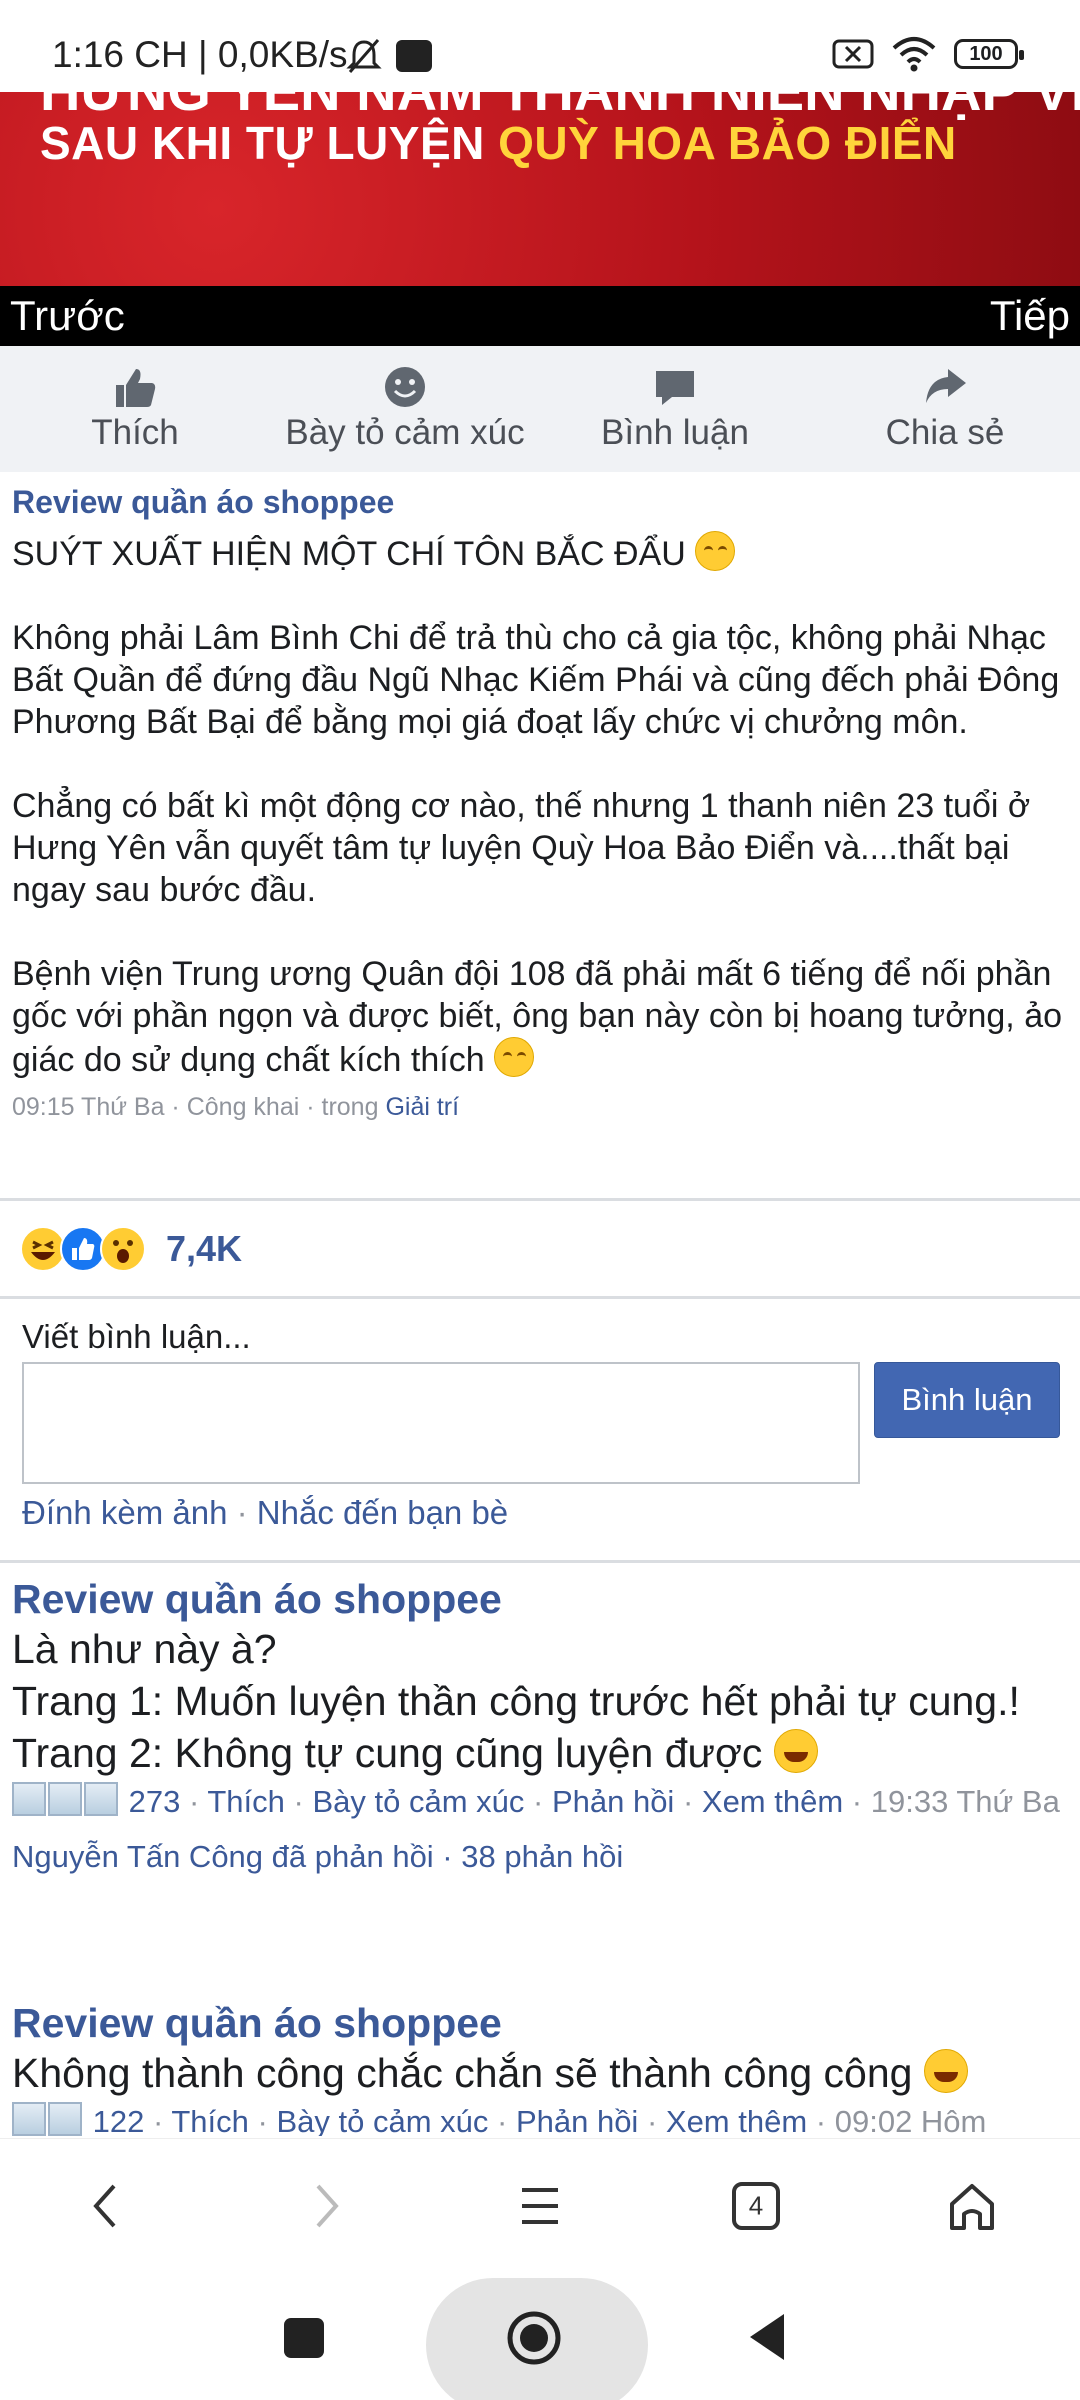 Image resolution: width=1080 pixels, height=2400 pixels. Describe the element at coordinates (540, 316) in the screenshot. I see `photo-nav-strip: Trước Tiếp` at that location.